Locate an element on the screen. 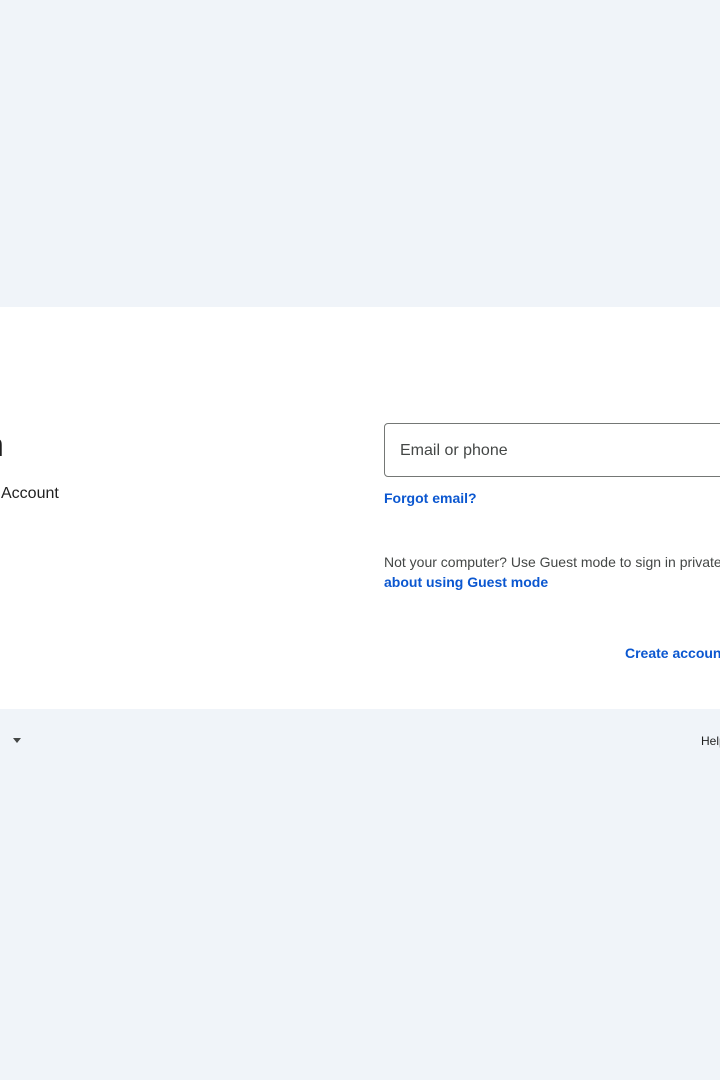  create-account-button: Create account is located at coordinates (672, 653).